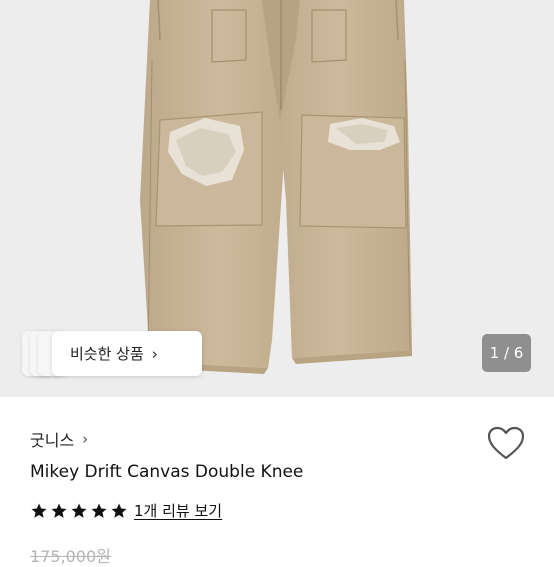  Describe the element at coordinates (506, 353) in the screenshot. I see `image-counter: 1 / 6` at that location.